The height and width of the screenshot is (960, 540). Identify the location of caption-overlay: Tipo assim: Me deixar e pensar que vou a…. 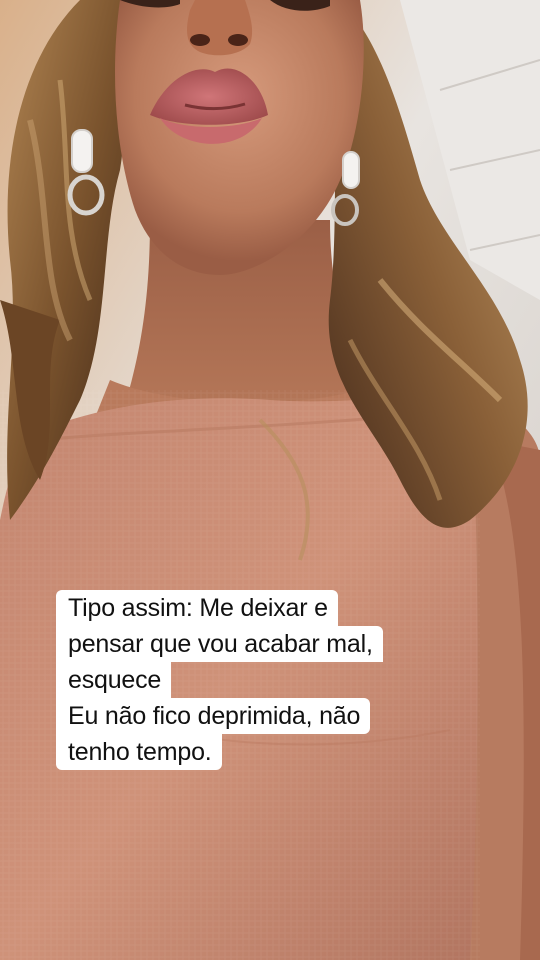
(266, 680).